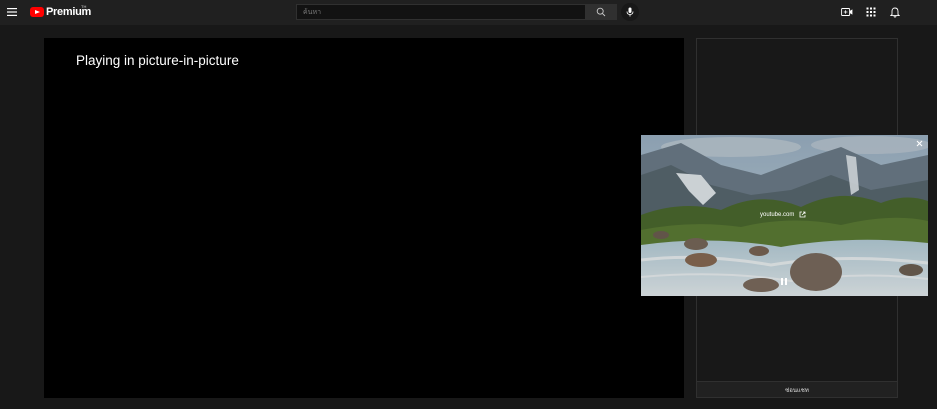 The width and height of the screenshot is (937, 409). I want to click on search-bar, so click(456, 12).